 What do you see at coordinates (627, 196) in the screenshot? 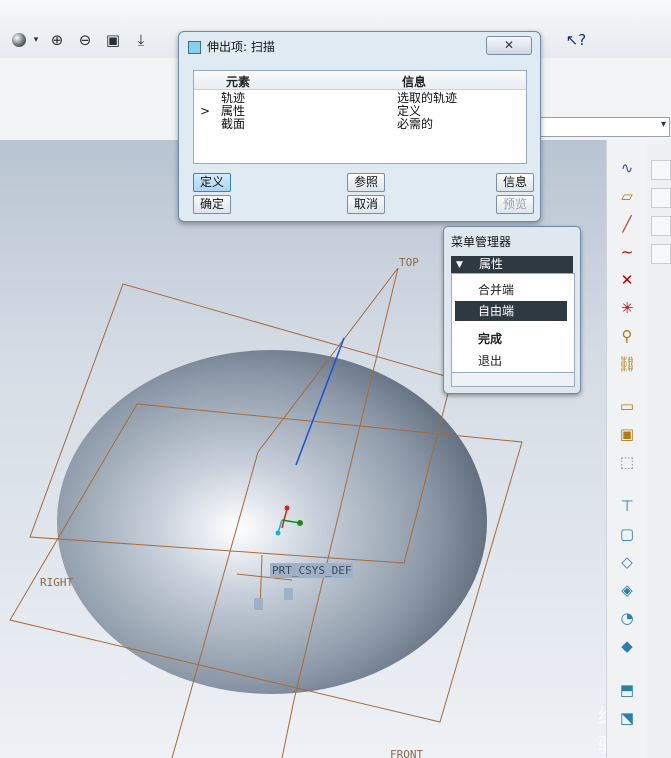
I see `datum-plane-icon: ▱` at bounding box center [627, 196].